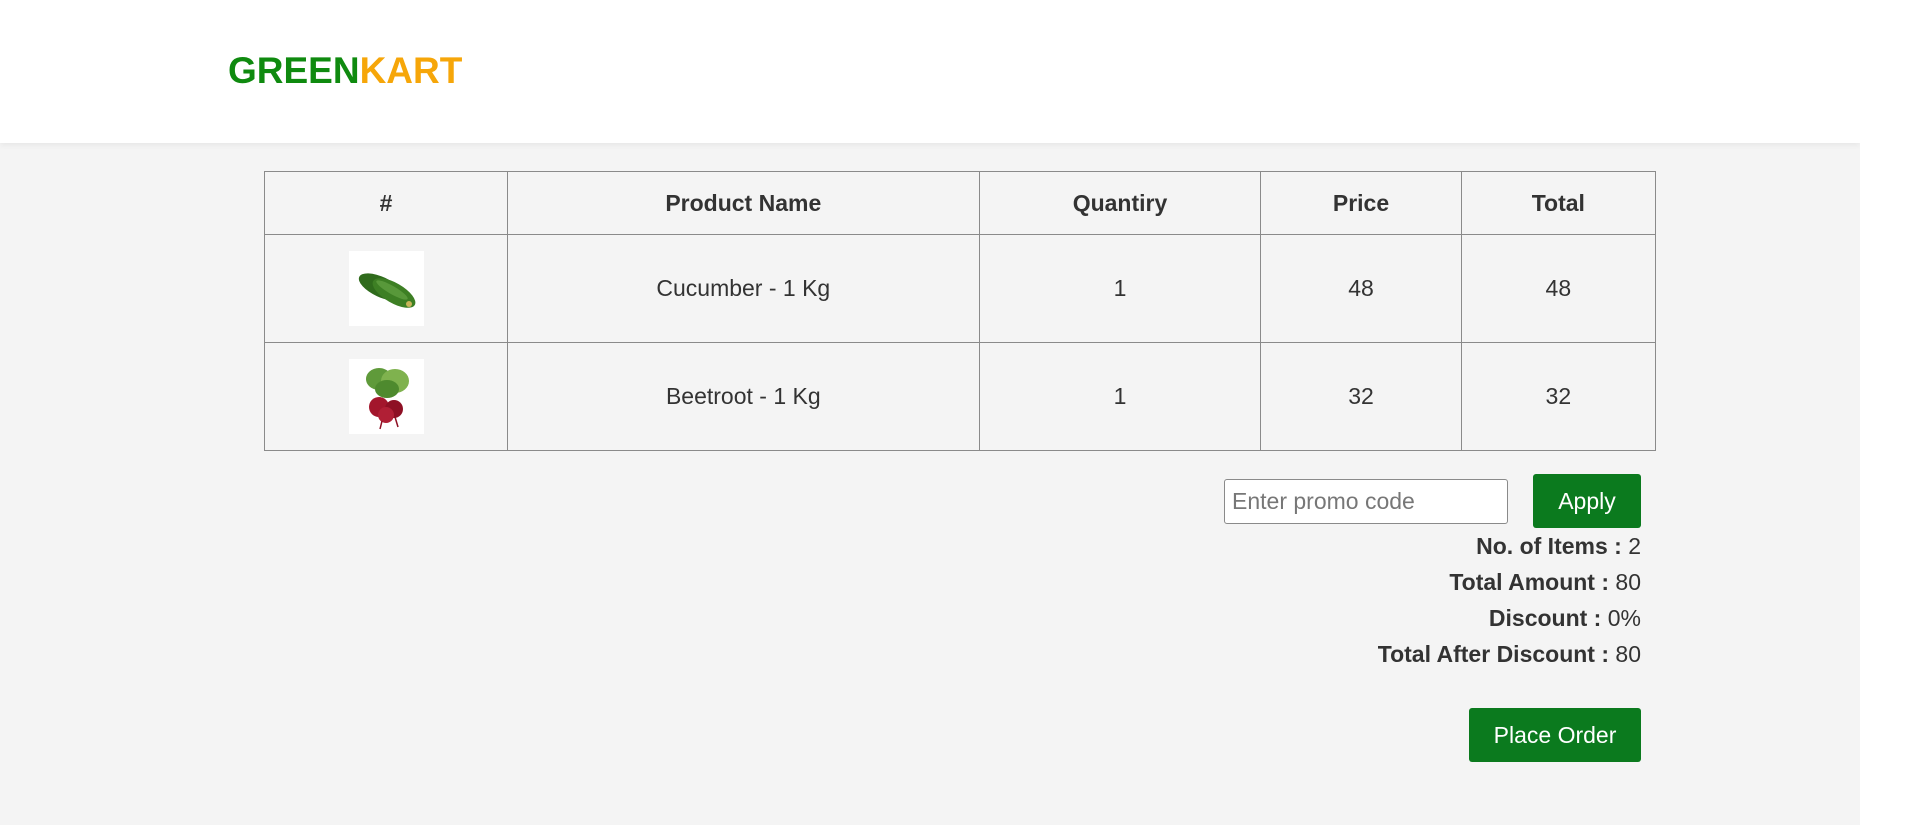 Image resolution: width=1920 pixels, height=825 pixels. What do you see at coordinates (1120, 203) in the screenshot?
I see `column-header-quantity: Quantiry` at bounding box center [1120, 203].